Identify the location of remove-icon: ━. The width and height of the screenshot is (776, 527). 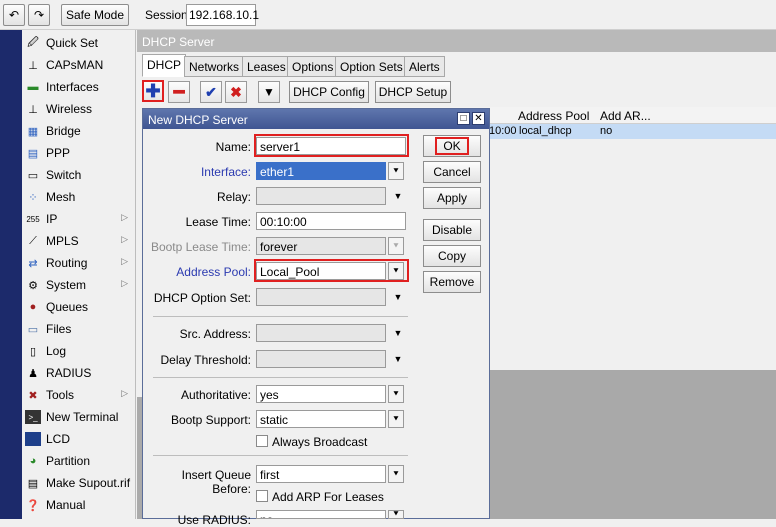
(179, 92).